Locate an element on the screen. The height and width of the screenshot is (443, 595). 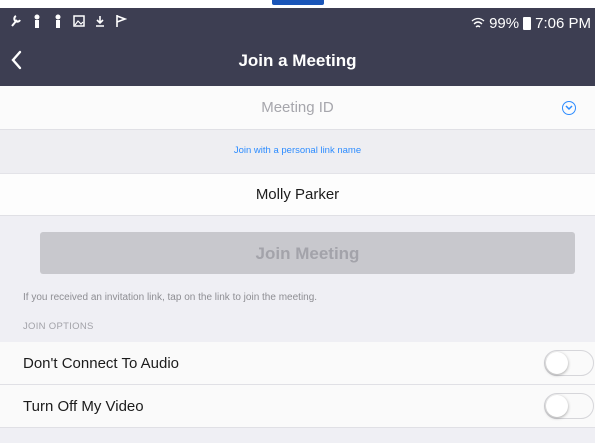
status-bar: 99% 7:06 PM is located at coordinates (297, 23).